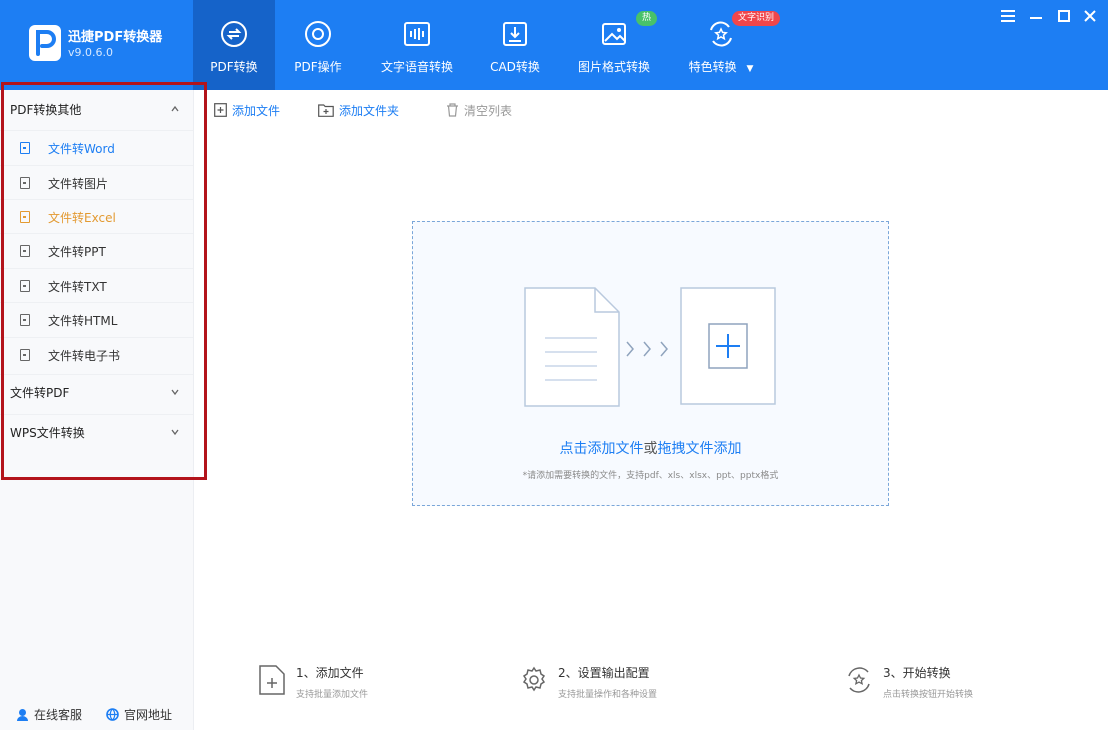 This screenshot has height=730, width=1108. I want to click on tab-label: 文字语音转换, so click(416, 67).